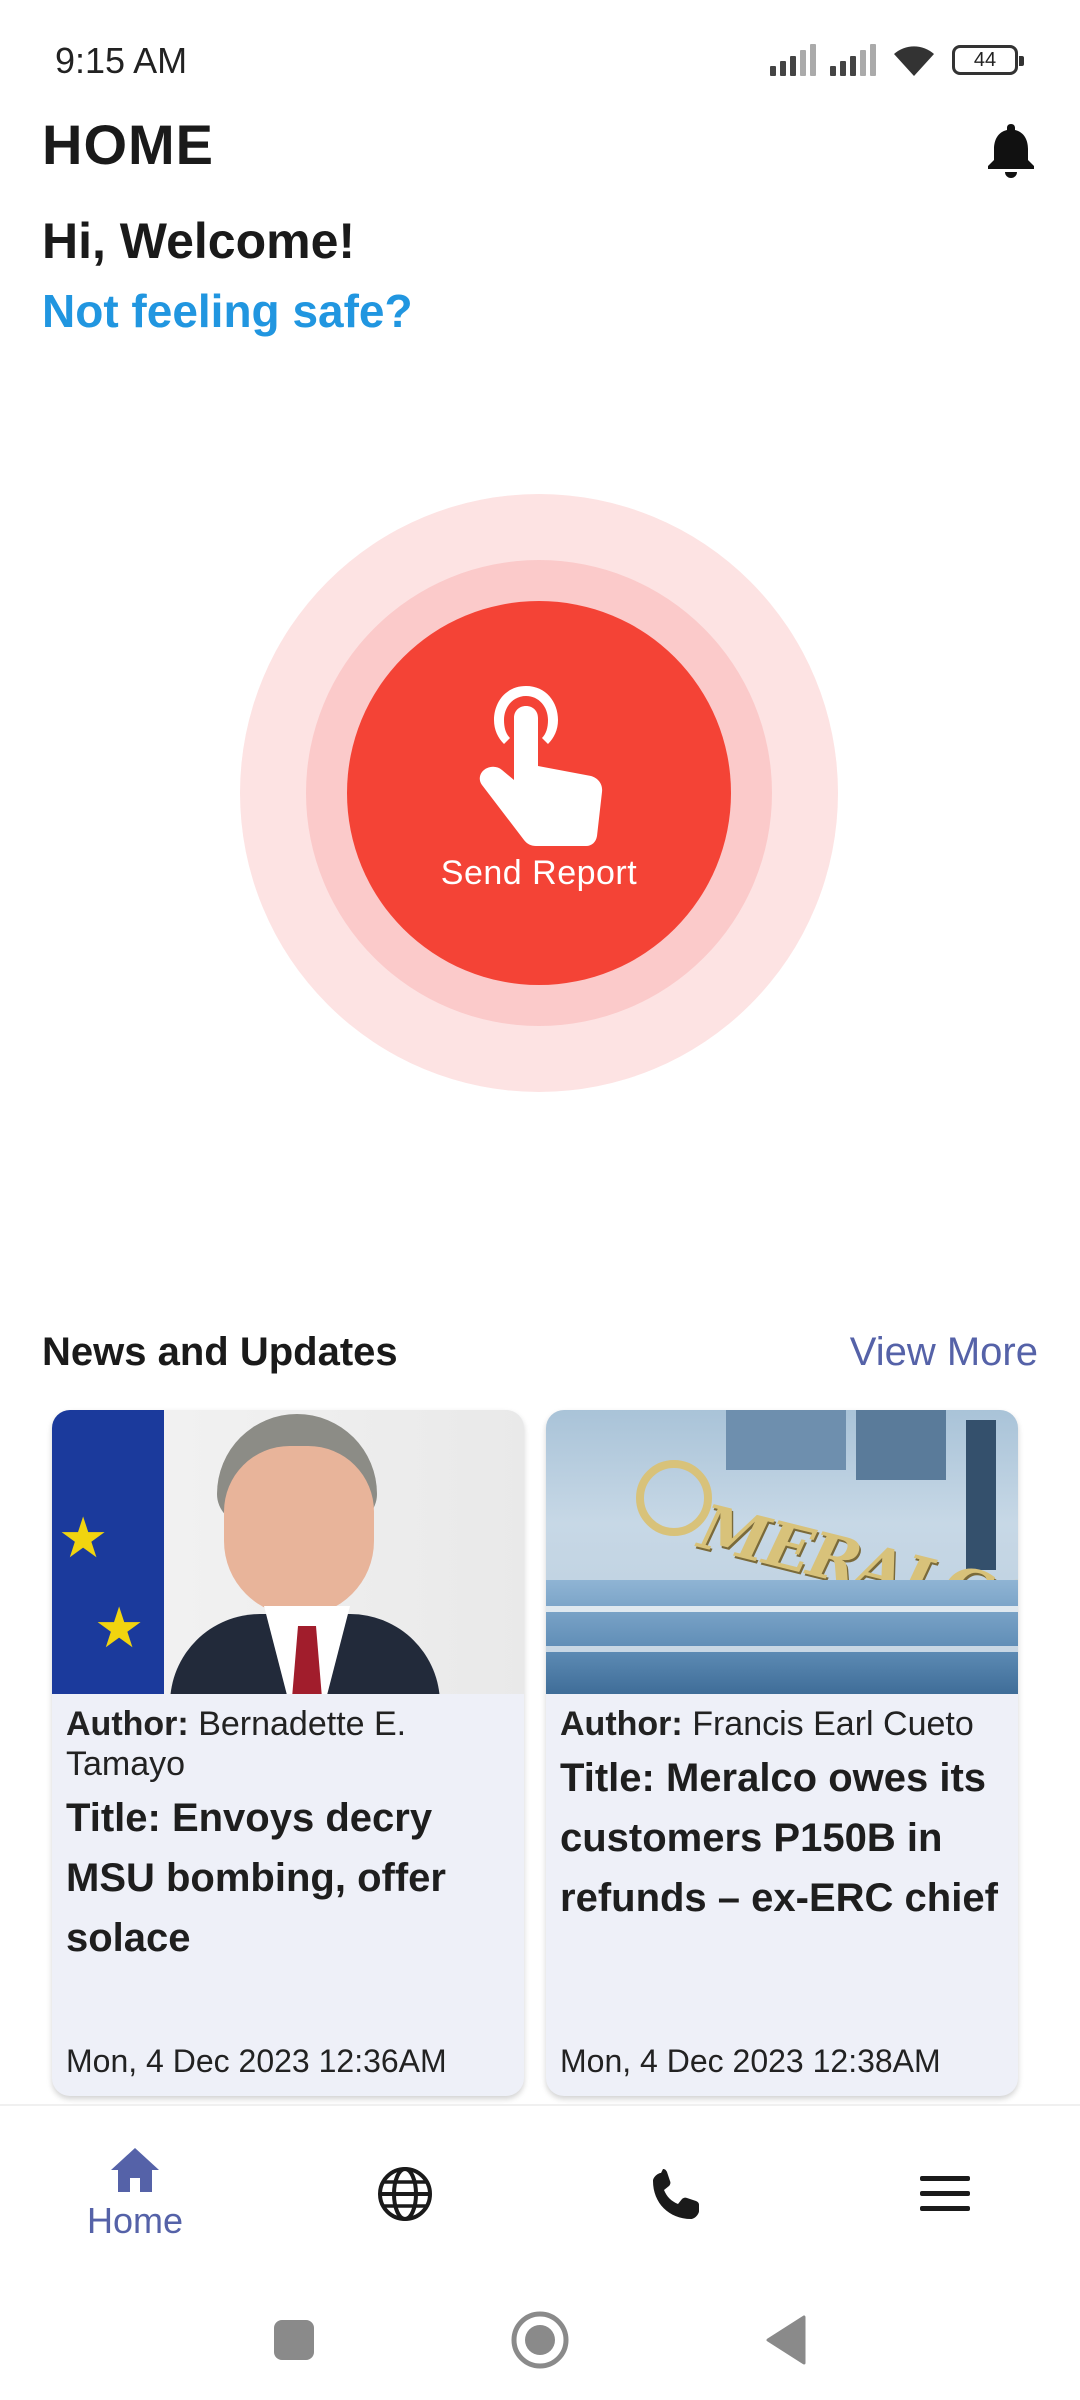 Image resolution: width=1080 pixels, height=2400 pixels. I want to click on status-icons: 44, so click(897, 60).